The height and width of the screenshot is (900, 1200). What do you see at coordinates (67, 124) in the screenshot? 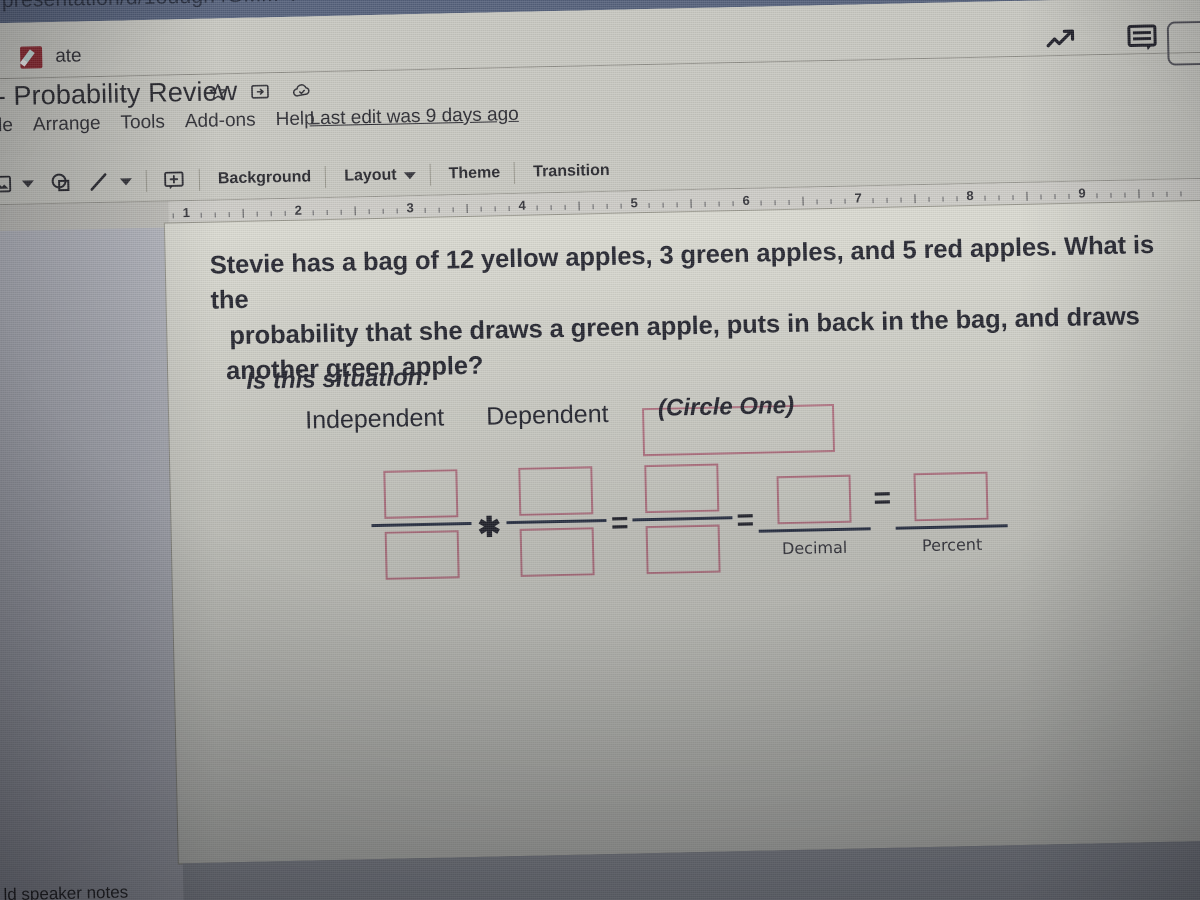
I see `menu-item-arrange: Arrange` at bounding box center [67, 124].